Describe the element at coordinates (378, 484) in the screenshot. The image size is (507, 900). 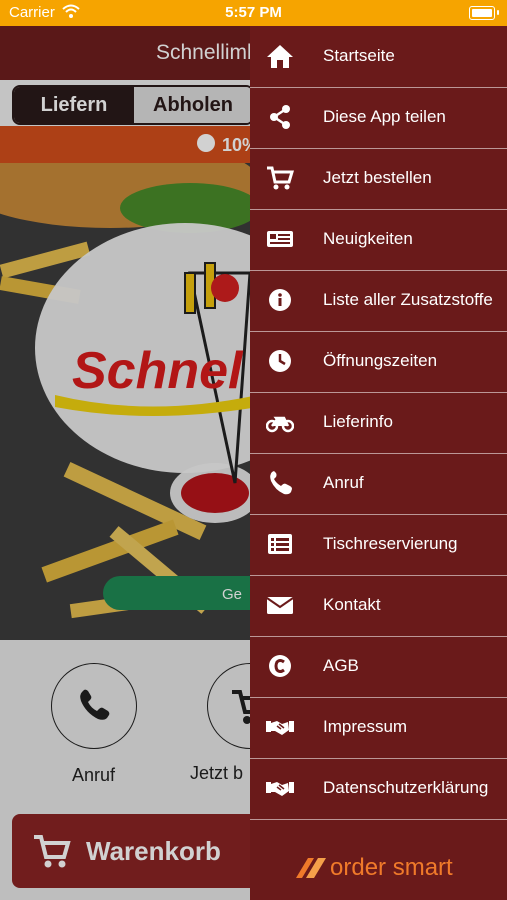
I see `menu-item-anruf: Anruf` at that location.